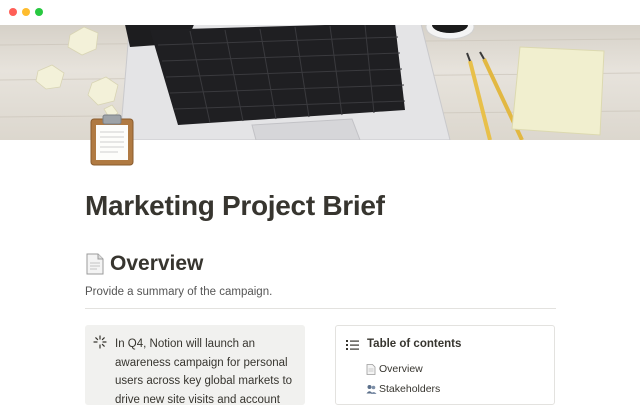 The image size is (640, 405). I want to click on toc-item-stakeholders: Stakeholders, so click(403, 389).